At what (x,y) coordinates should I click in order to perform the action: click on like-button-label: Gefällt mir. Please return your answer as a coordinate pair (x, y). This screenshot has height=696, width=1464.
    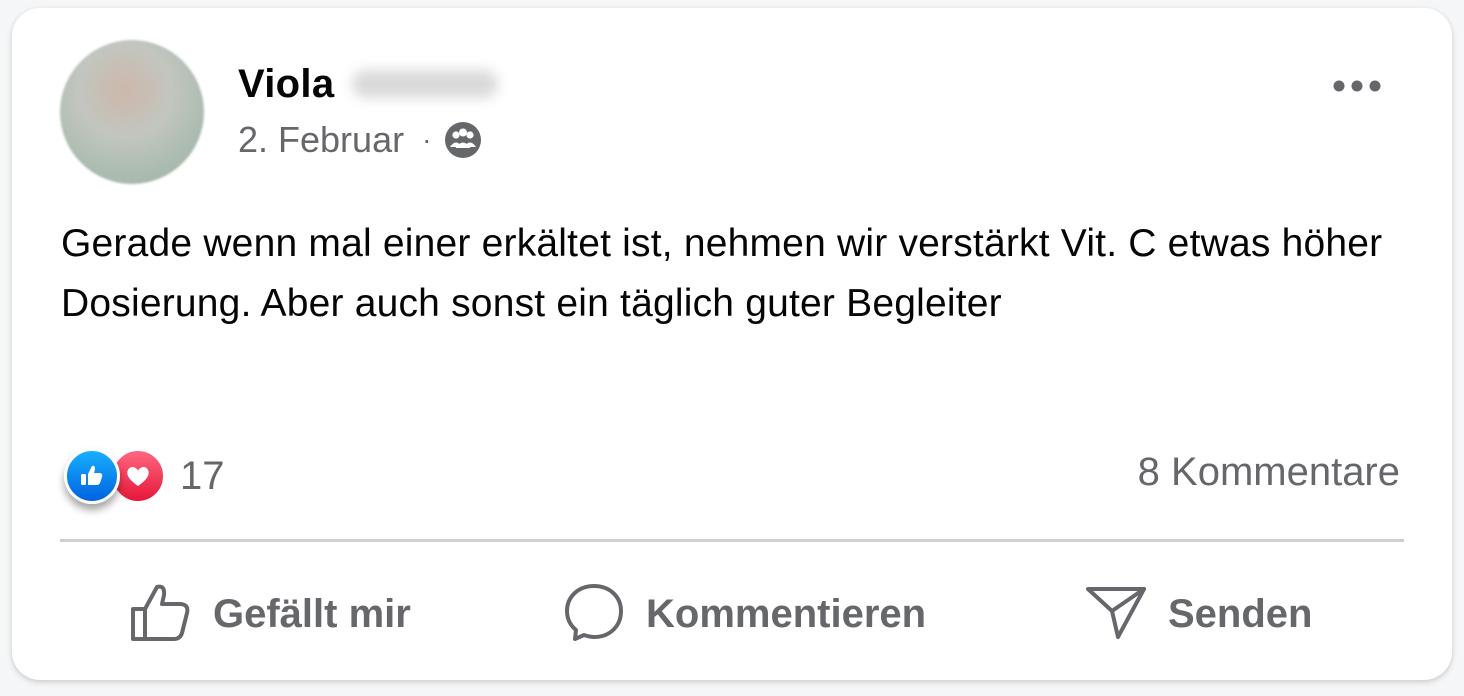
    Looking at the image, I should click on (312, 613).